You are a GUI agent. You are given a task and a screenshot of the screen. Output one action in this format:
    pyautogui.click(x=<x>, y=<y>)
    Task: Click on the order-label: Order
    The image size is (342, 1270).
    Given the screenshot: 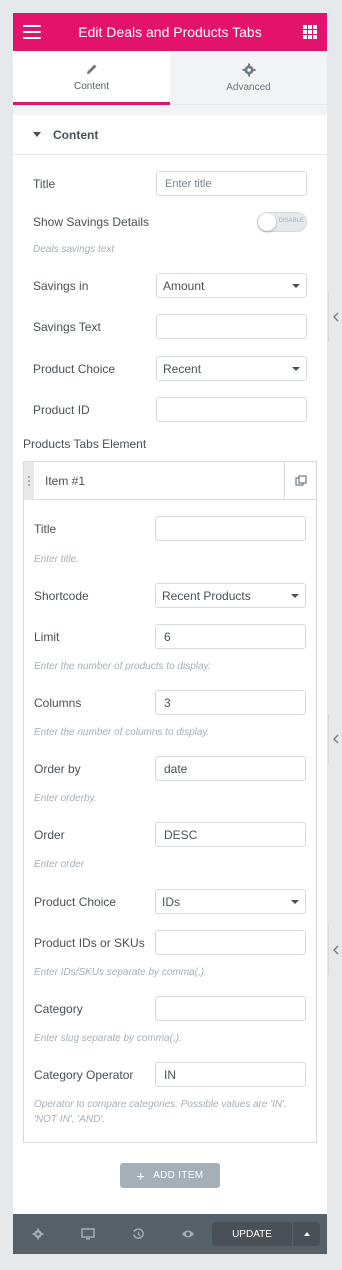 What is the action you would take?
    pyautogui.click(x=49, y=834)
    